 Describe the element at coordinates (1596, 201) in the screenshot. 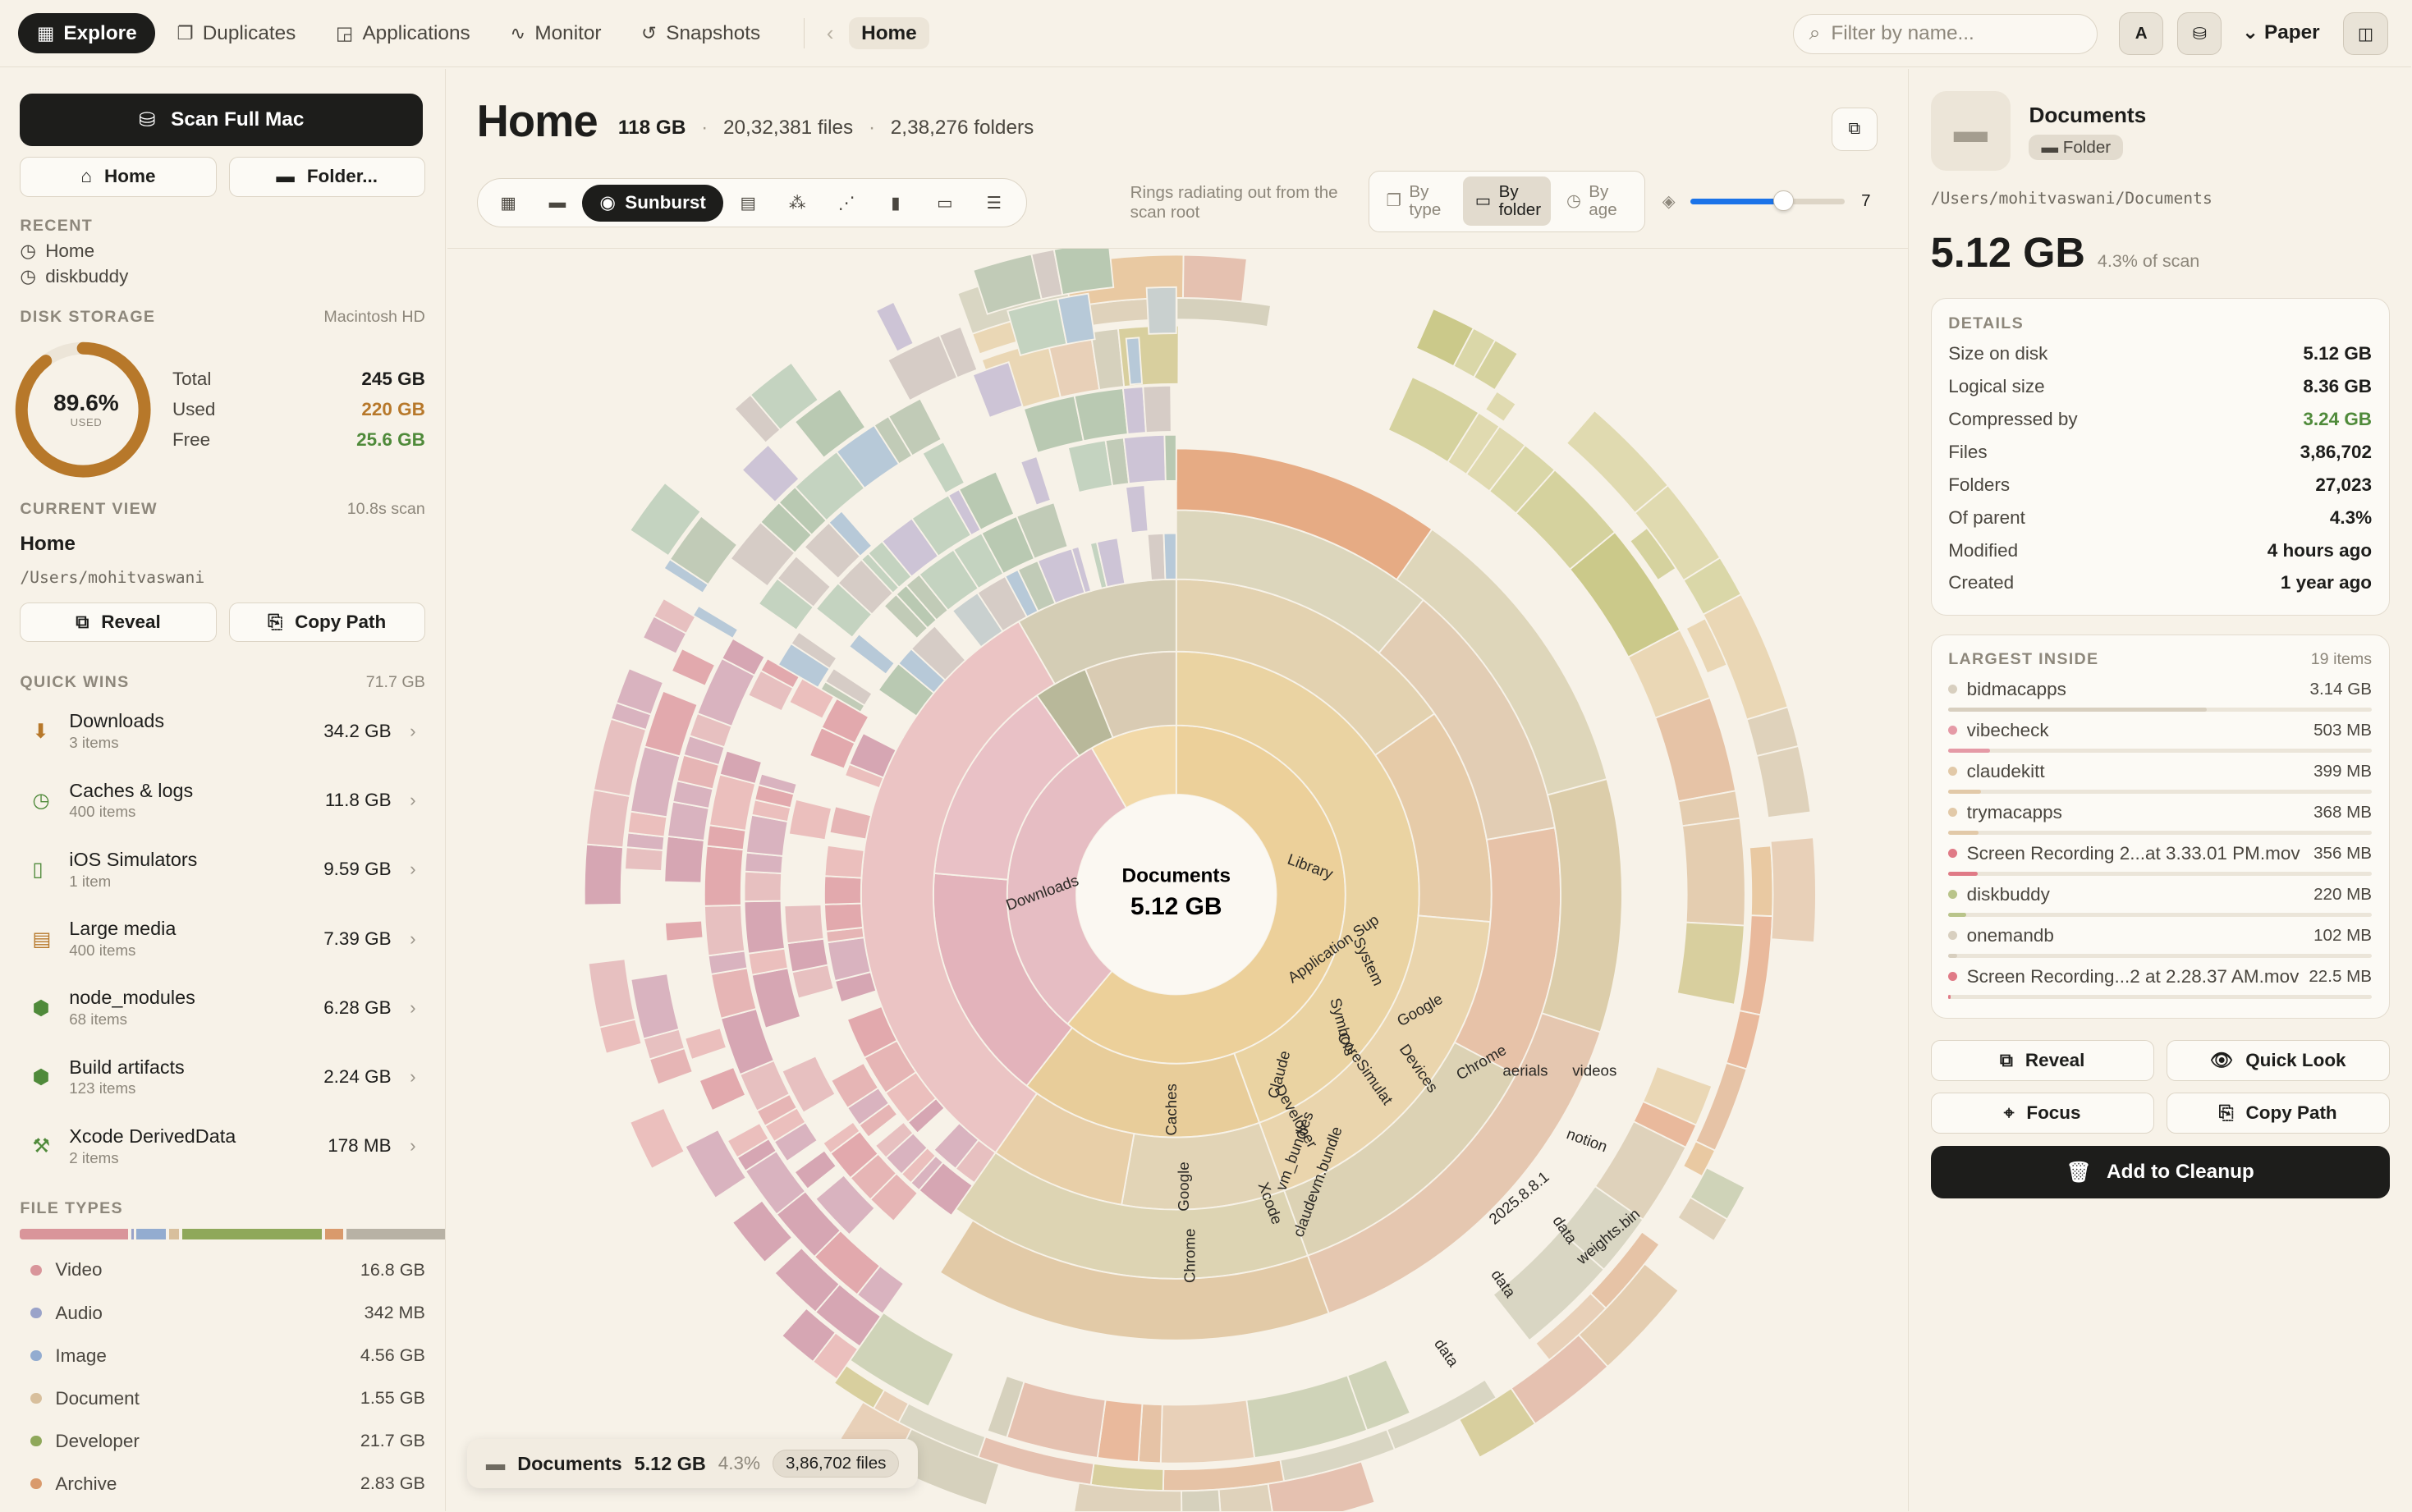

I see `color-by-age-button: ◷ By age` at that location.